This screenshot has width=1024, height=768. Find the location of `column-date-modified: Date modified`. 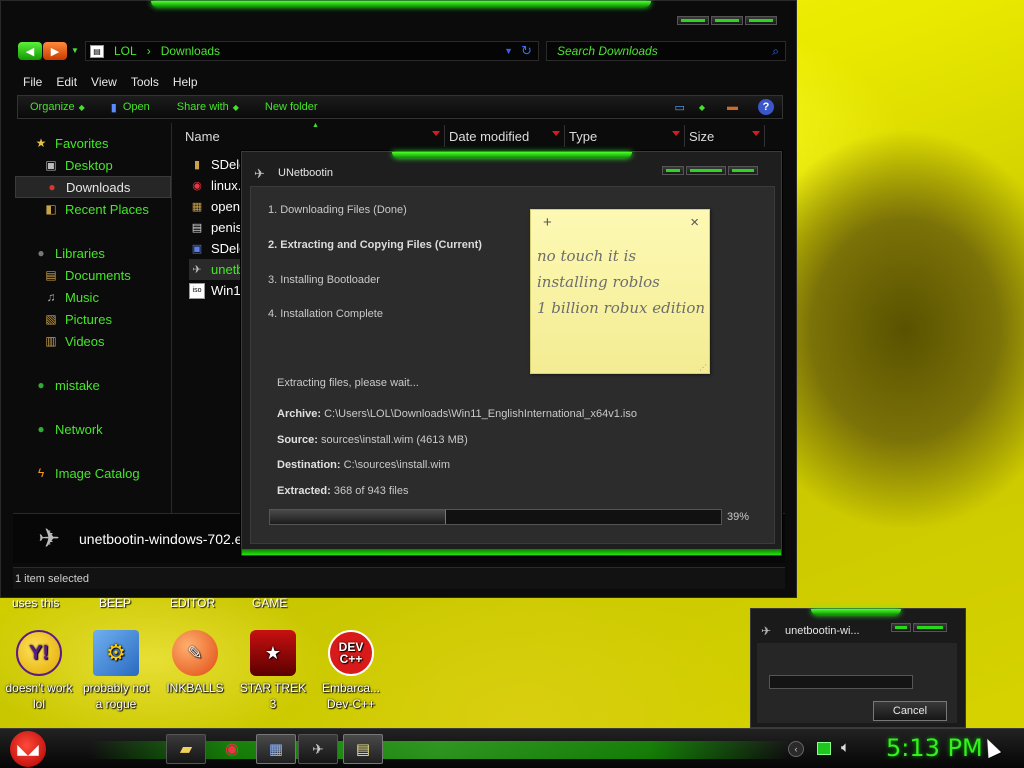

column-date-modified: Date modified is located at coordinates (505, 136).